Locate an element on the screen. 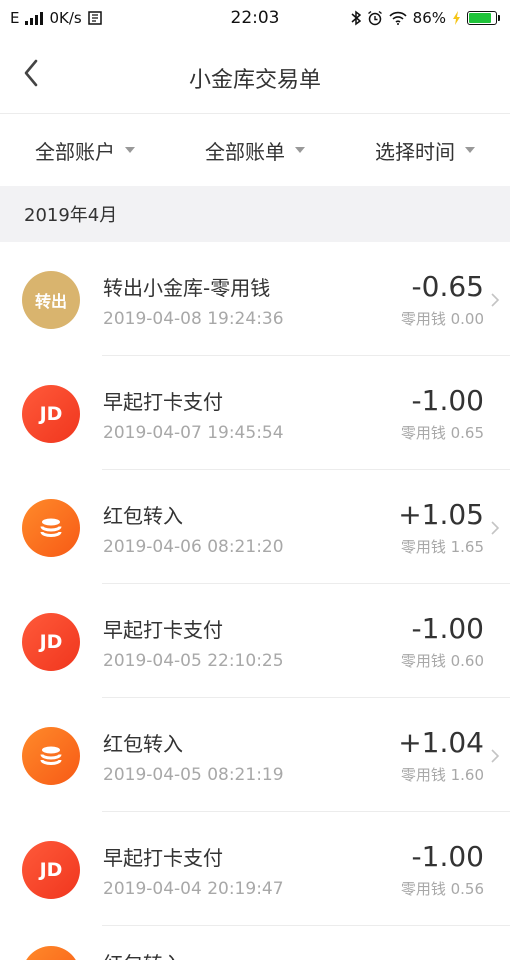 This screenshot has width=510, height=960. transaction-time: 2019-04-05 22:10:25 is located at coordinates (193, 661).